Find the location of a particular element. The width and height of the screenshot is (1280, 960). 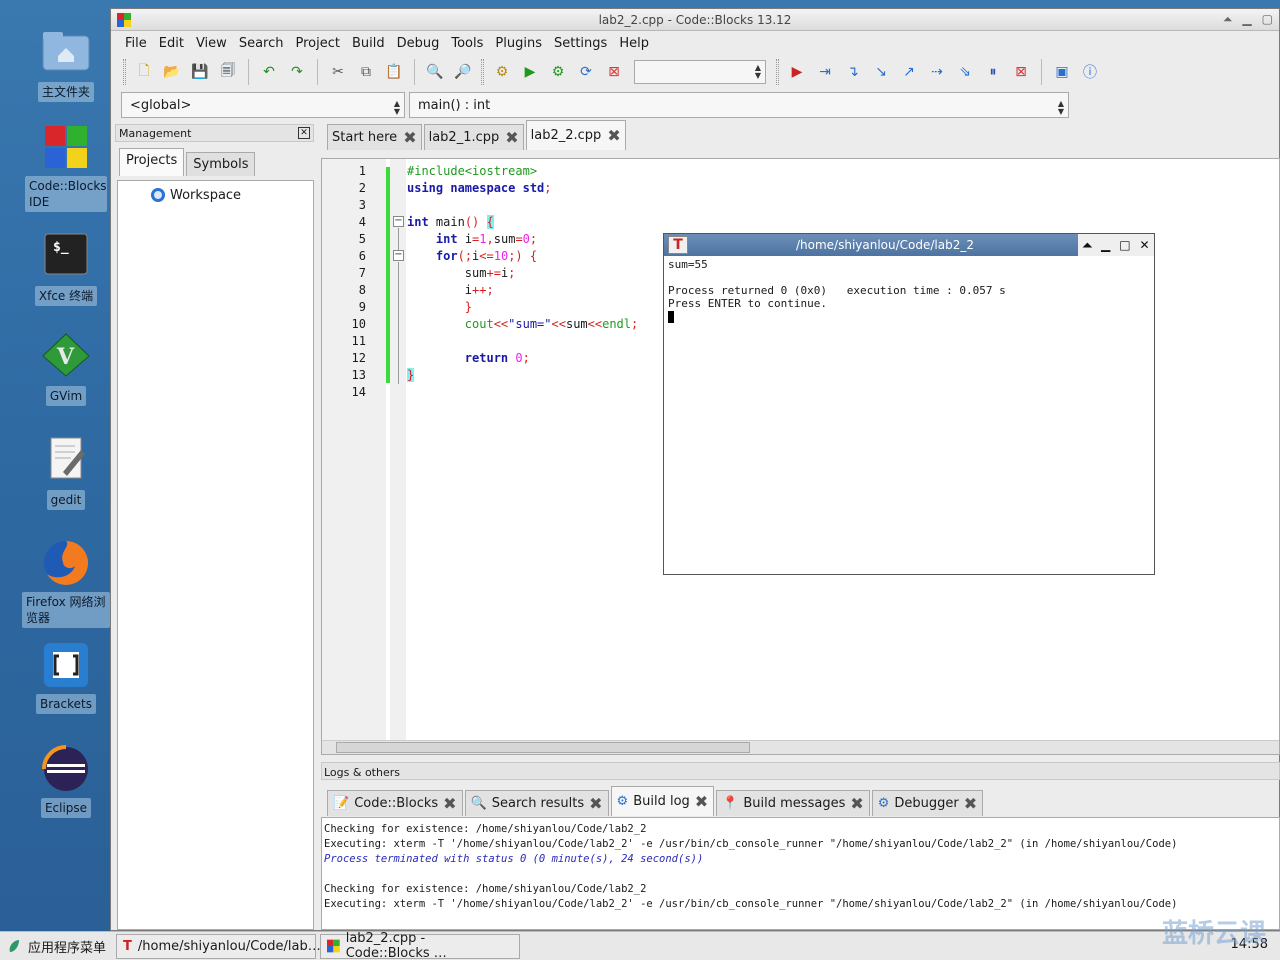

next-instruction-icon: ⇢ is located at coordinates (937, 72).